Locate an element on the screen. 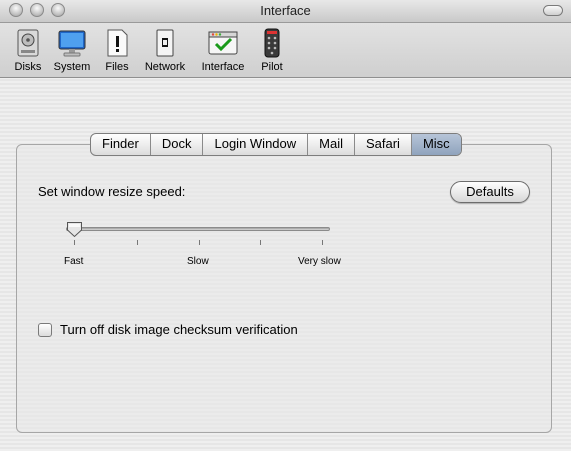 The image size is (571, 451). tab-finder: Finder is located at coordinates (121, 144).